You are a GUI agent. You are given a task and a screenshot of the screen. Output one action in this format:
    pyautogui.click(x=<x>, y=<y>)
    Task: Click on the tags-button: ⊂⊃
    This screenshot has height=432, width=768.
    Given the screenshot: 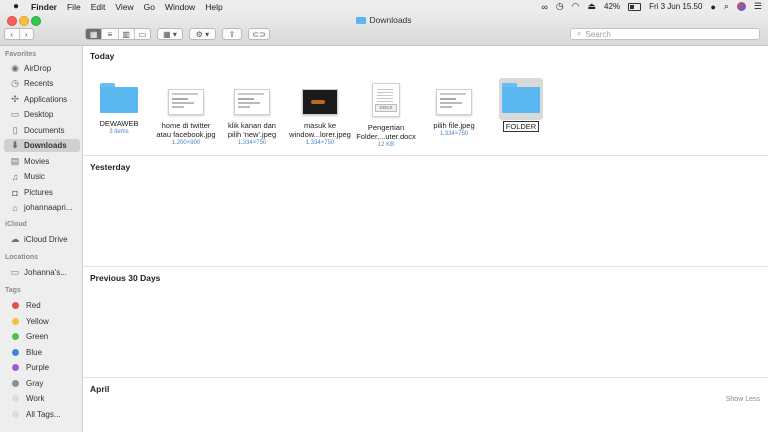 What is the action you would take?
    pyautogui.click(x=259, y=34)
    